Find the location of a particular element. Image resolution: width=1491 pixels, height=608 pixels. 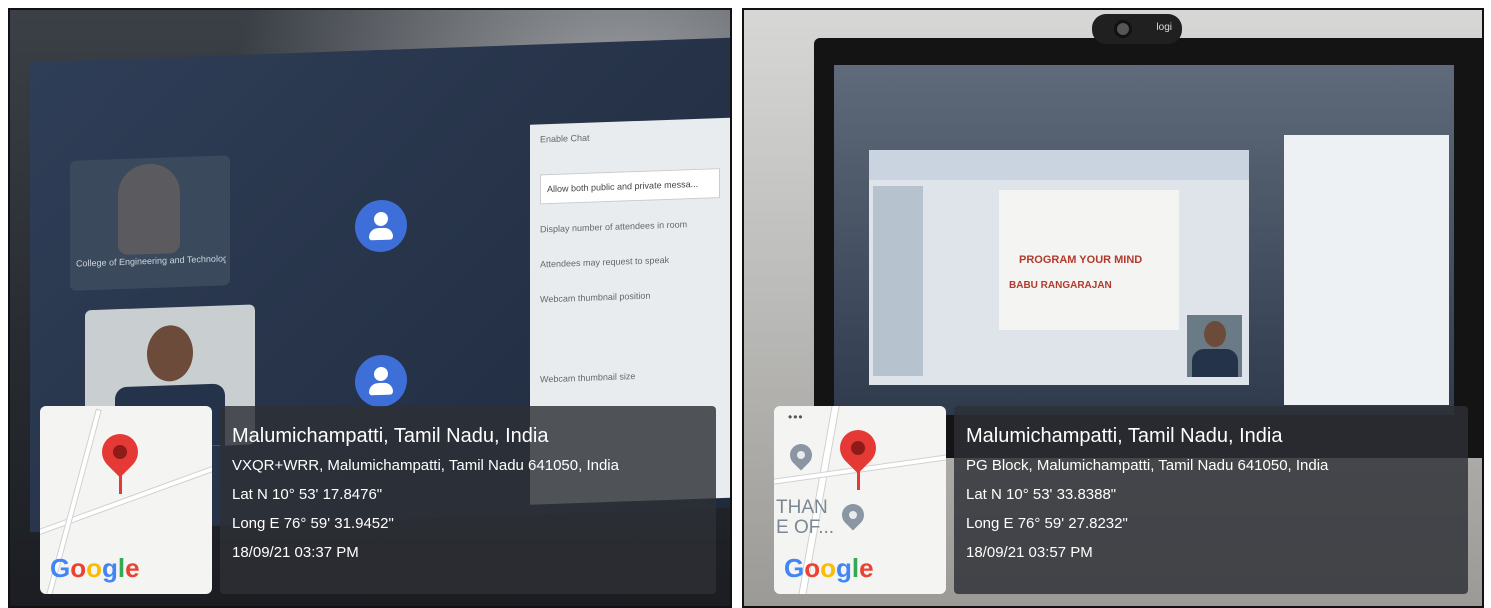

map-thumbnail: ••• THAN E OF... Google is located at coordinates (860, 500).